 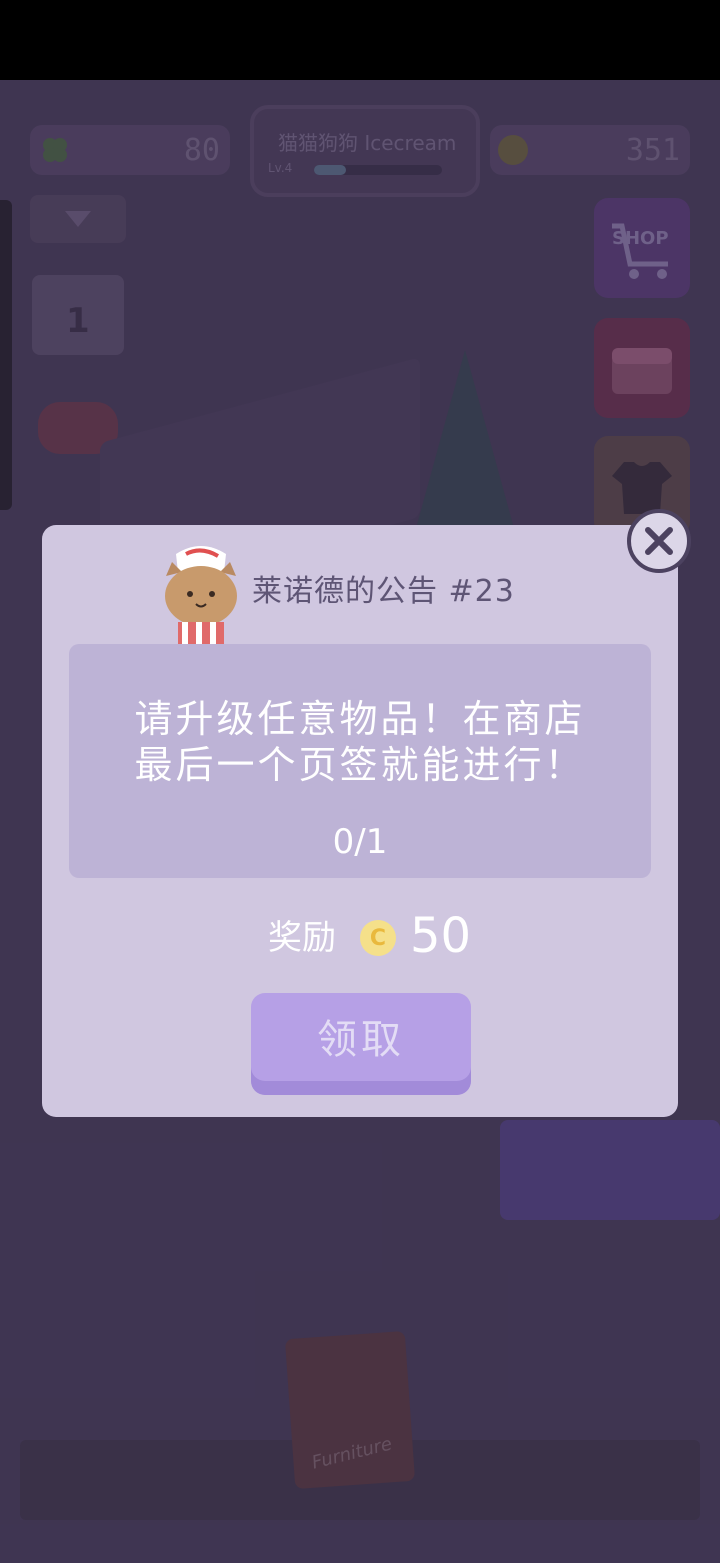 What do you see at coordinates (360, 842) in the screenshot?
I see `task-progress: 0/1` at bounding box center [360, 842].